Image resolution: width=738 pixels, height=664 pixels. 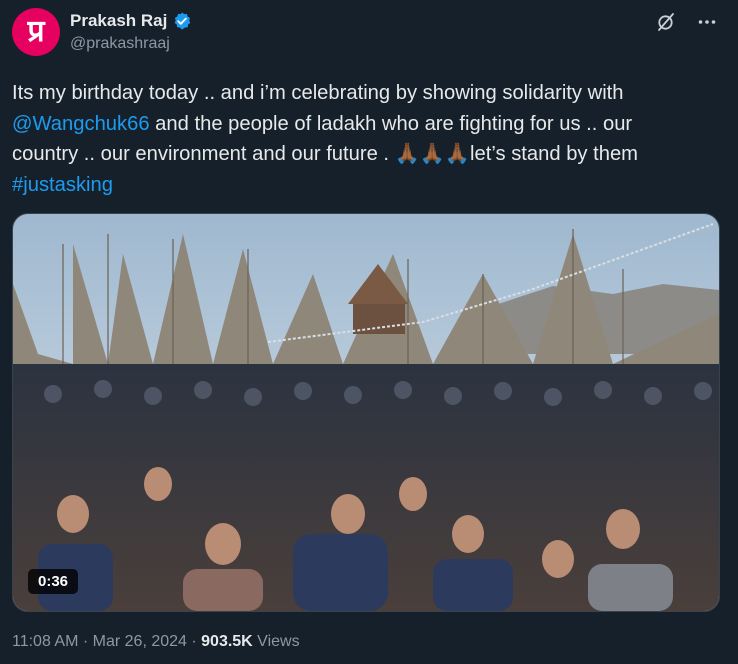 What do you see at coordinates (81, 124) in the screenshot?
I see `mention-link: @Wangchuk66` at bounding box center [81, 124].